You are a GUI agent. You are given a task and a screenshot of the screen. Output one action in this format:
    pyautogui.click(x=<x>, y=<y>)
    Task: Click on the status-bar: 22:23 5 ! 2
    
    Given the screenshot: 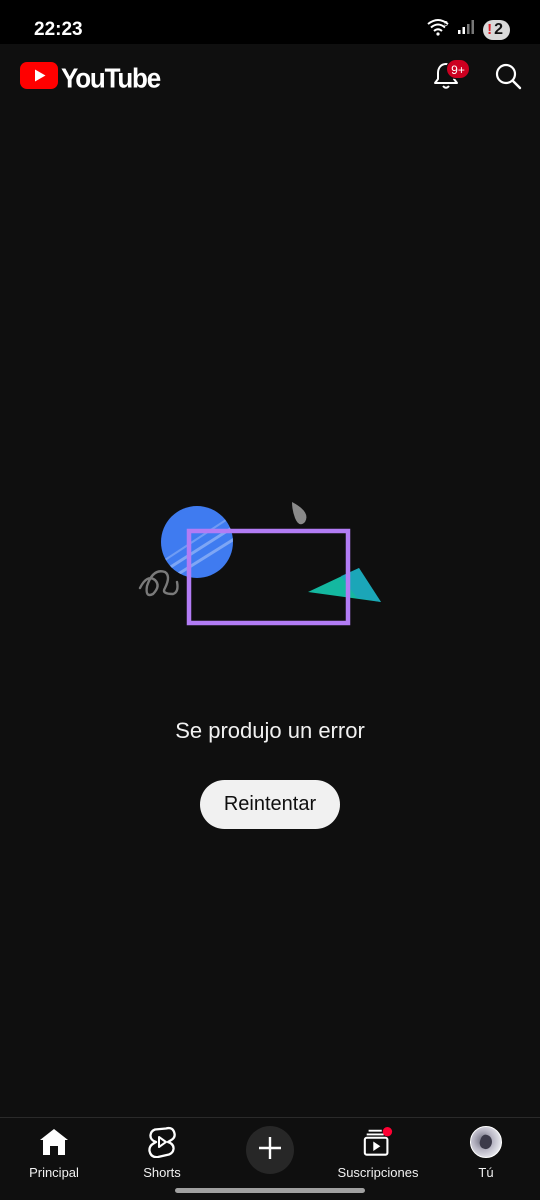 What is the action you would take?
    pyautogui.click(x=270, y=22)
    